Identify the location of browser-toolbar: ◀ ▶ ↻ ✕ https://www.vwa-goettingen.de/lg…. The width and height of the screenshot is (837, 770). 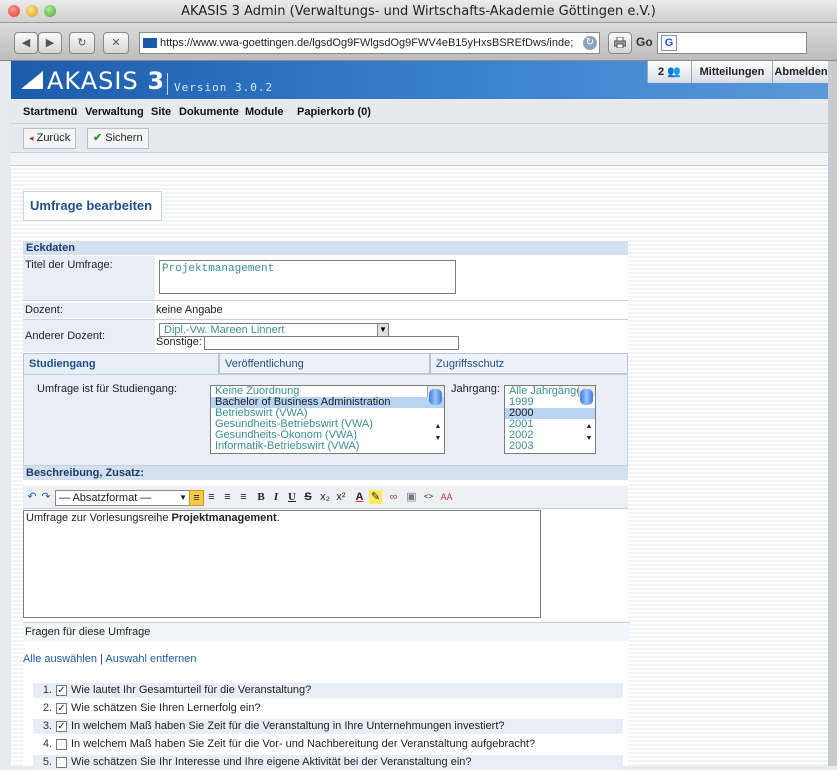
(418, 42).